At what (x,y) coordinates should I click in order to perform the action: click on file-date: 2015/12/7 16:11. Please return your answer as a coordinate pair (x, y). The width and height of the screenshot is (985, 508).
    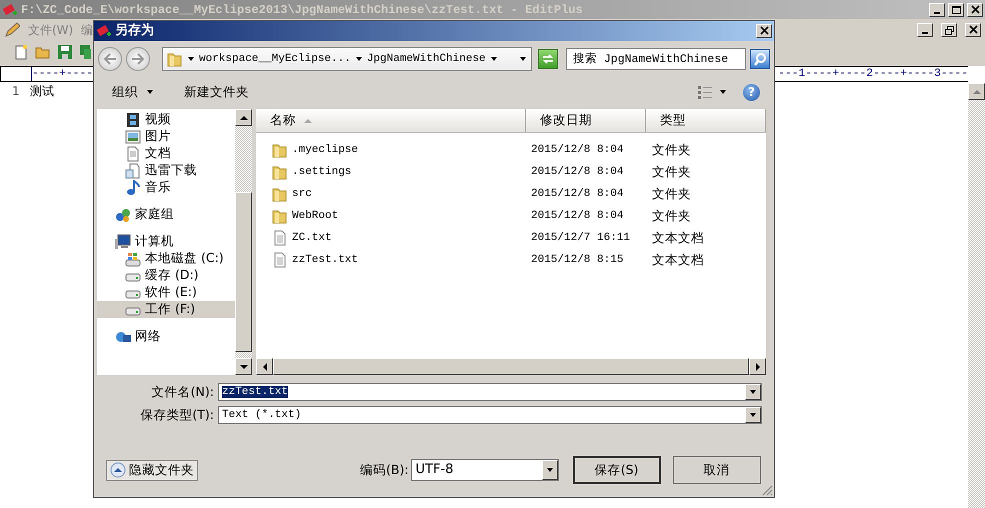
    Looking at the image, I should click on (581, 238).